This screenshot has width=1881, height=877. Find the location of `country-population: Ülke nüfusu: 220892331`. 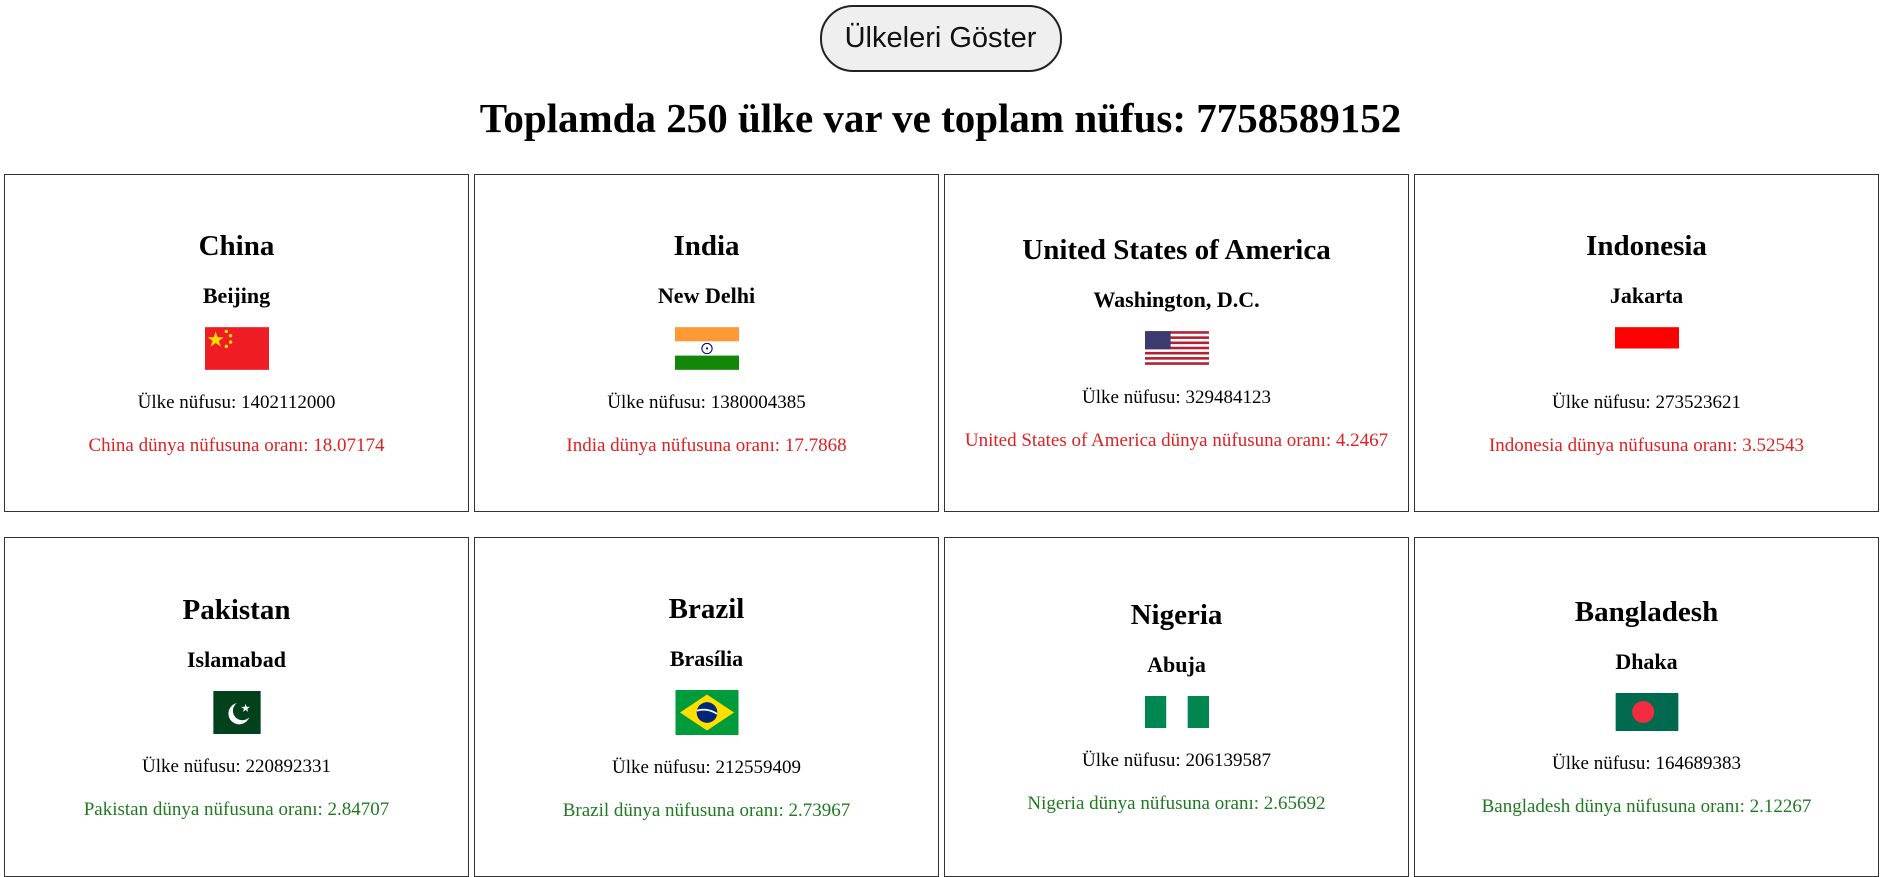

country-population: Ülke nüfusu: 220892331 is located at coordinates (236, 766).